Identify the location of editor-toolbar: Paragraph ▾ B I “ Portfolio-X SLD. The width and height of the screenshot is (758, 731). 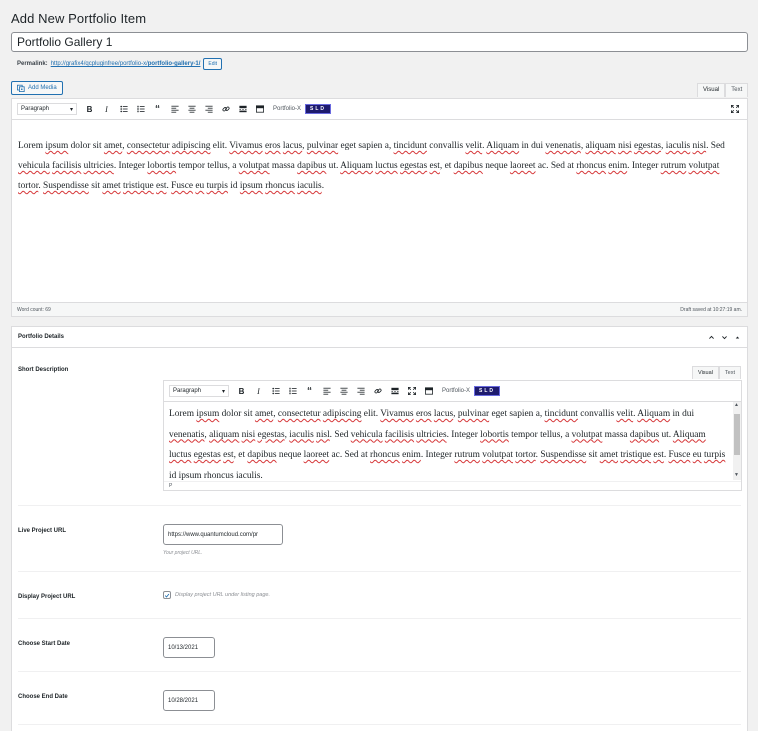
(379, 109).